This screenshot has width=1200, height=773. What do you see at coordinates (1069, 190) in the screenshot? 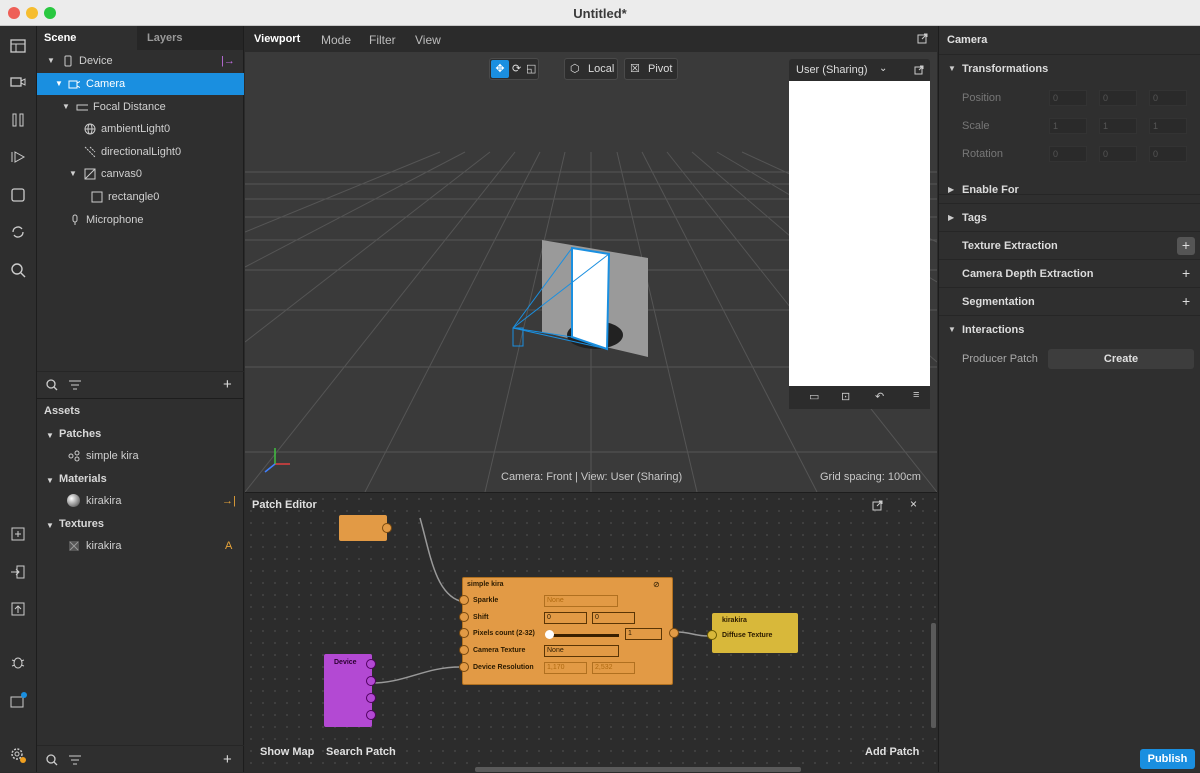
I see `section-enable-for: ▶ Enable For` at bounding box center [1069, 190].